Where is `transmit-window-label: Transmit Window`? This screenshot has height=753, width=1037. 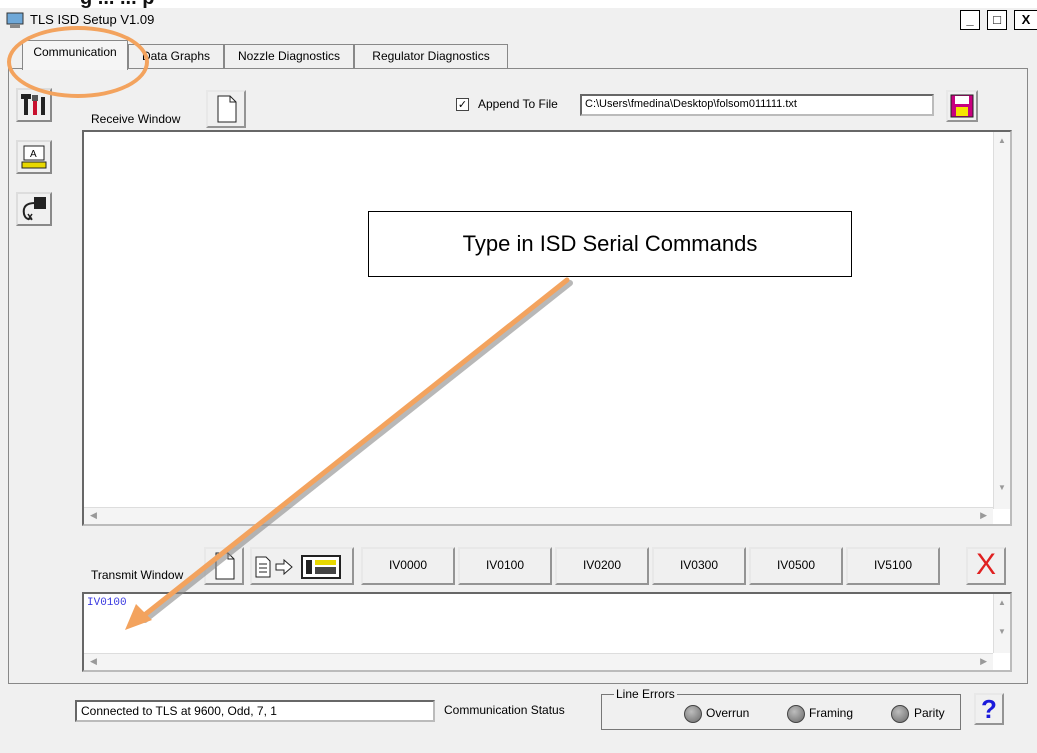 transmit-window-label: Transmit Window is located at coordinates (137, 575).